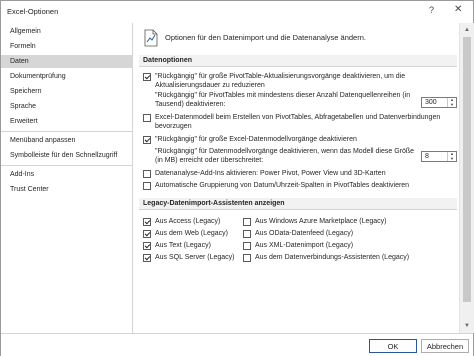 The width and height of the screenshot is (474, 356). I want to click on cancel-button: Abbrechen, so click(445, 346).